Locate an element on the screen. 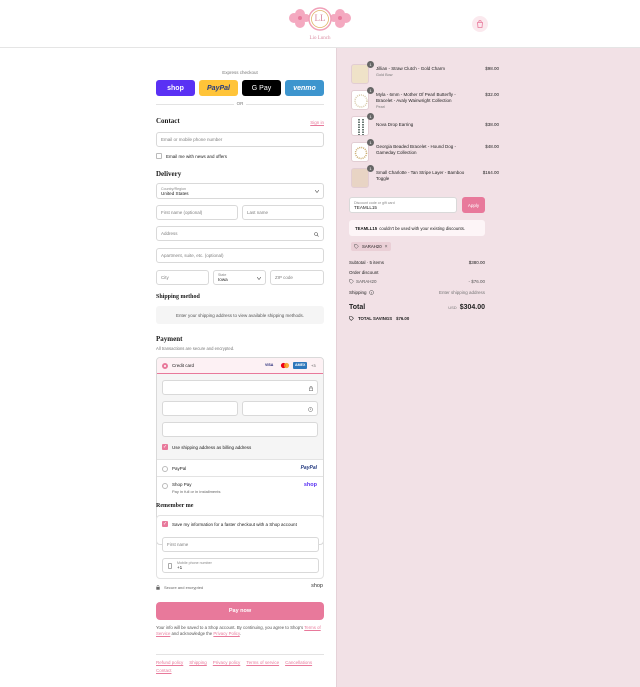  phone-icon is located at coordinates (170, 566).